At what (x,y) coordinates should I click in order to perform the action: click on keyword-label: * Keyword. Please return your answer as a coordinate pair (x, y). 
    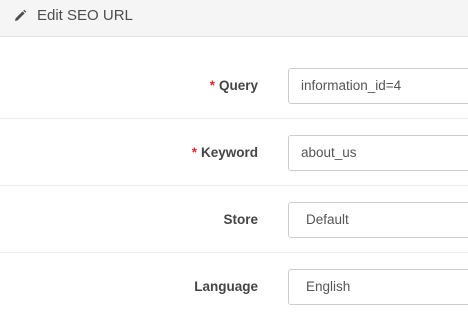
    Looking at the image, I should click on (224, 152).